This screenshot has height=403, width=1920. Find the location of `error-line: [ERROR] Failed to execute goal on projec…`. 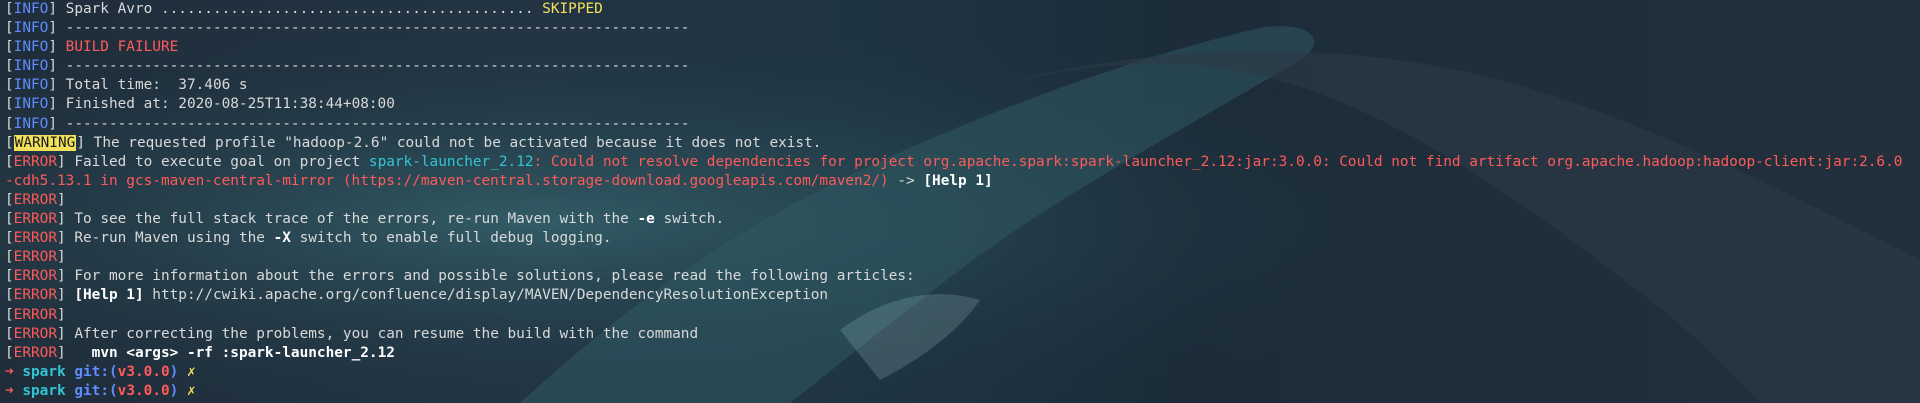

error-line: [ERROR] Failed to execute goal on projec… is located at coordinates (954, 171).